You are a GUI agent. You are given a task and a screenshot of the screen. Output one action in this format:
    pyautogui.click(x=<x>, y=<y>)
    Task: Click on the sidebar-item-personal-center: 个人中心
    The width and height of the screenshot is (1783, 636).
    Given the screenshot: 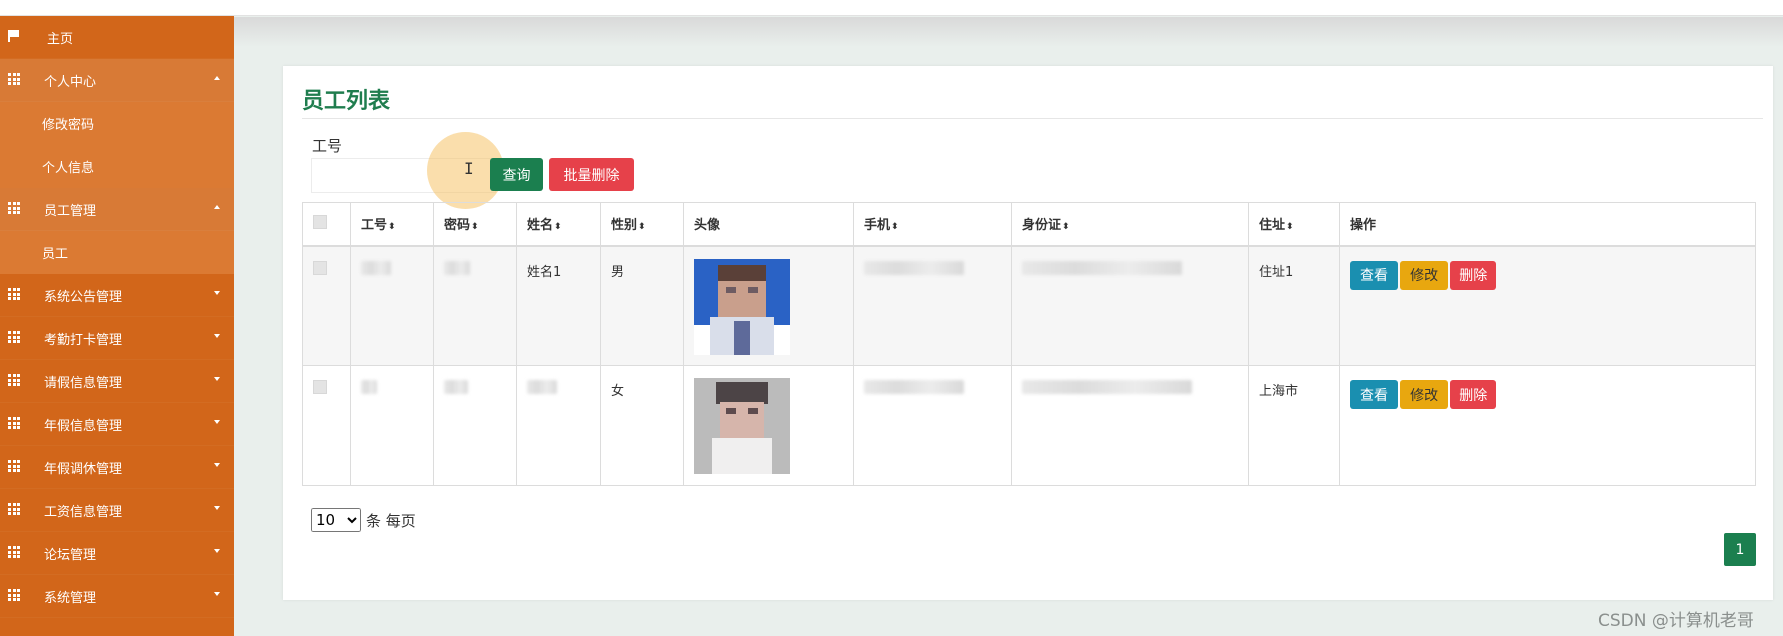 What is the action you would take?
    pyautogui.click(x=117, y=80)
    